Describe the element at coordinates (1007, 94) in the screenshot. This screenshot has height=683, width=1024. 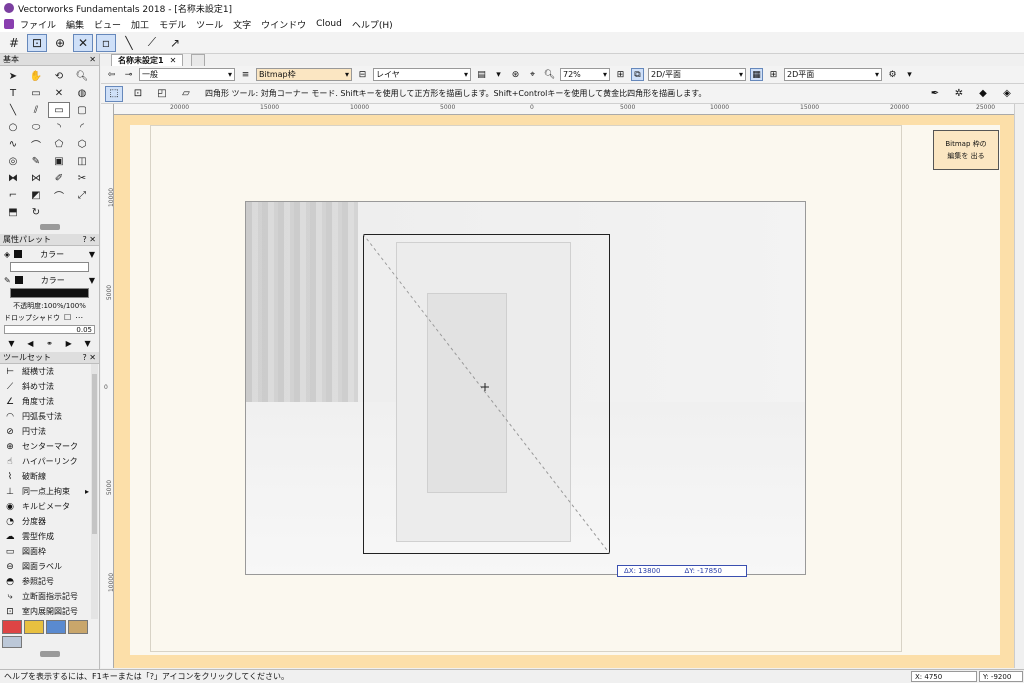
I see `attribute-fill-icon: ◈` at that location.